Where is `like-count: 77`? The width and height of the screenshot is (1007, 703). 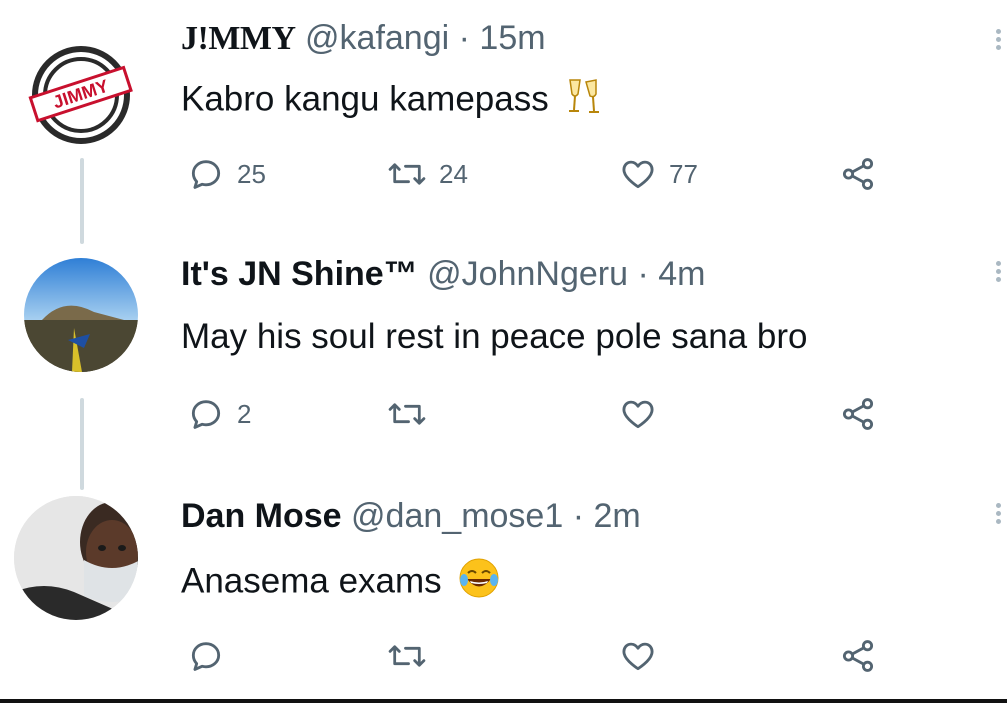 like-count: 77 is located at coordinates (683, 173).